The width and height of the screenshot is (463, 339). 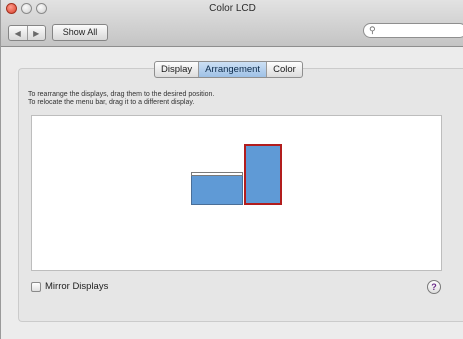 What do you see at coordinates (263, 174) in the screenshot?
I see `display-secondary-selected` at bounding box center [263, 174].